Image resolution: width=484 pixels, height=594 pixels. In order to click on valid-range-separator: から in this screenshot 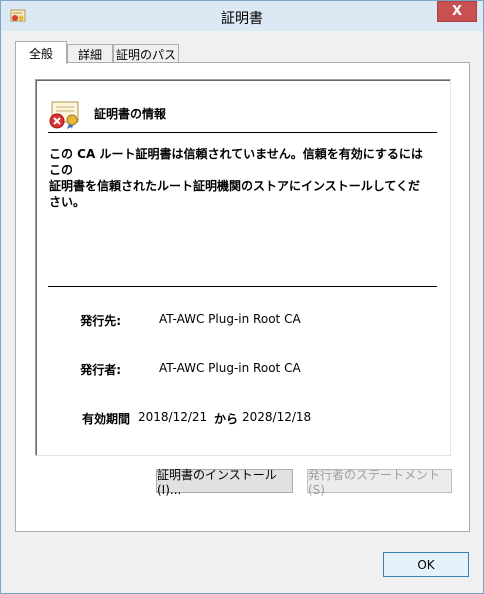, I will do `click(226, 419)`.